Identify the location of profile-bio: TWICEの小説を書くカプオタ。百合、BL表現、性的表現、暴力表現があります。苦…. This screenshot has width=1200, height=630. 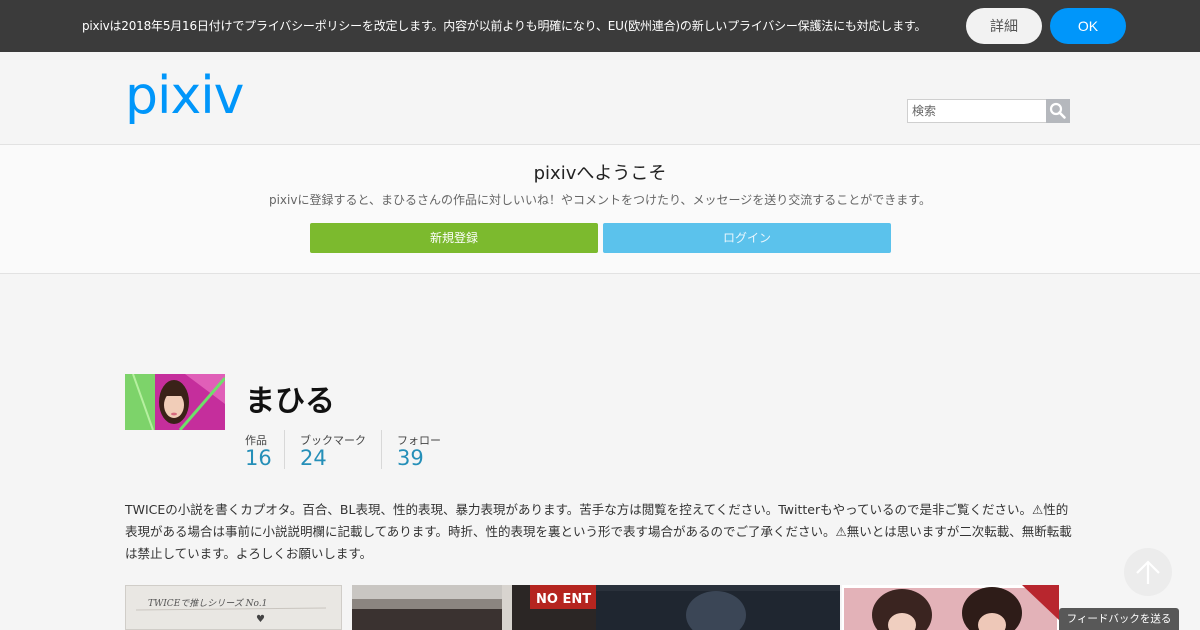
(598, 531).